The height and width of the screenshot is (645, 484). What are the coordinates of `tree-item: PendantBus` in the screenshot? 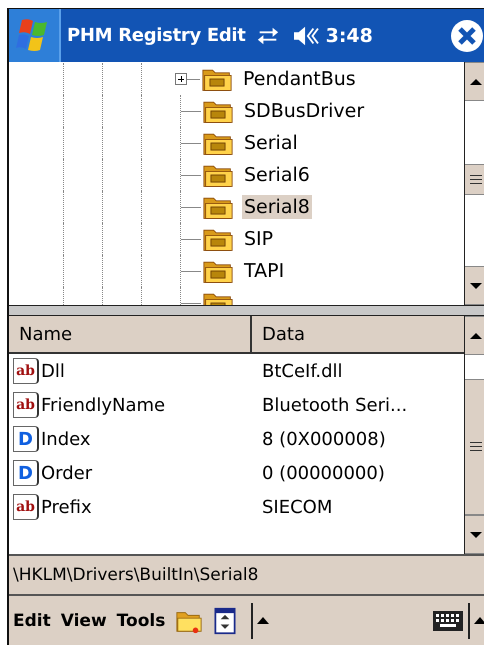 It's located at (299, 79).